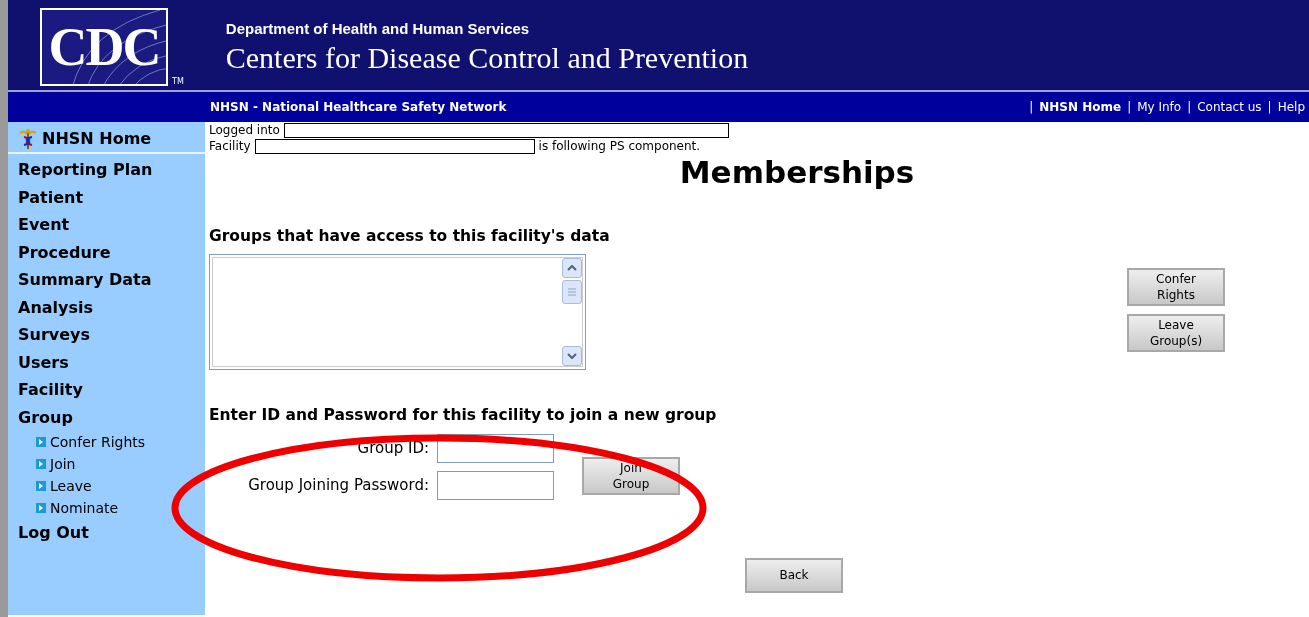 The height and width of the screenshot is (617, 1309). Describe the element at coordinates (84, 508) in the screenshot. I see `sidebar-sublink: Nominate` at that location.